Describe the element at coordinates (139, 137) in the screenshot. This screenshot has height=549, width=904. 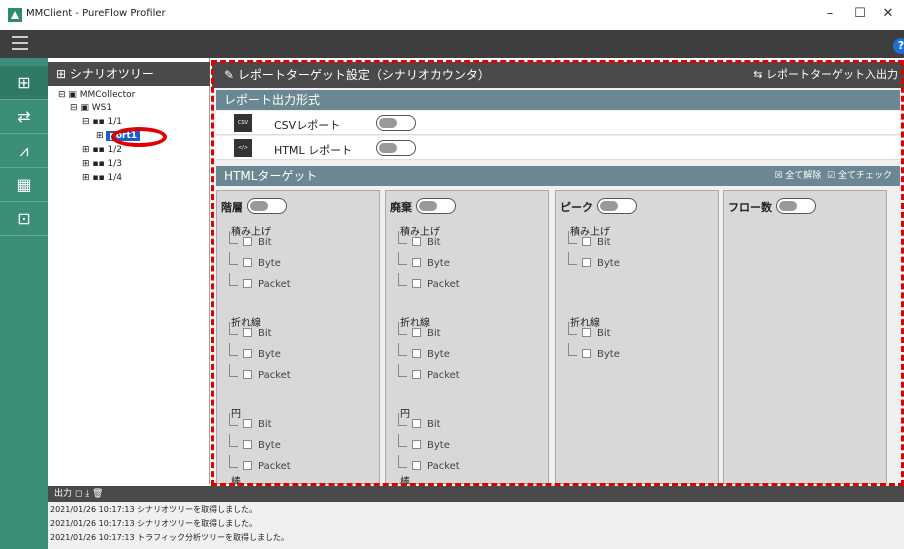
I see `highlight-oval` at that location.